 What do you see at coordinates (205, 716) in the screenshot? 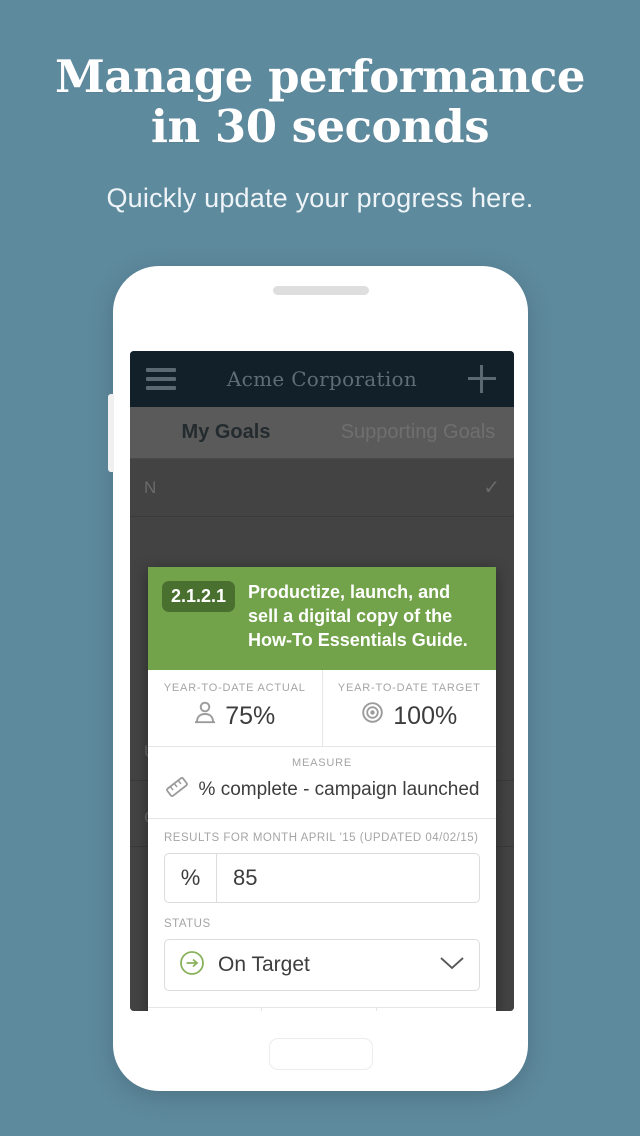
I see `person-pin-icon` at bounding box center [205, 716].